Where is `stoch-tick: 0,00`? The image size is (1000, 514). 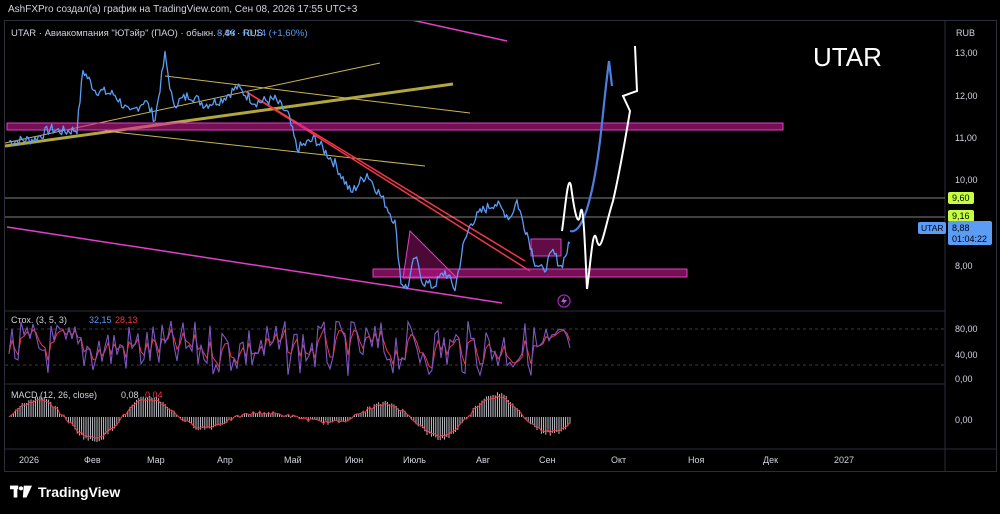
stoch-tick: 0,00 is located at coordinates (964, 379).